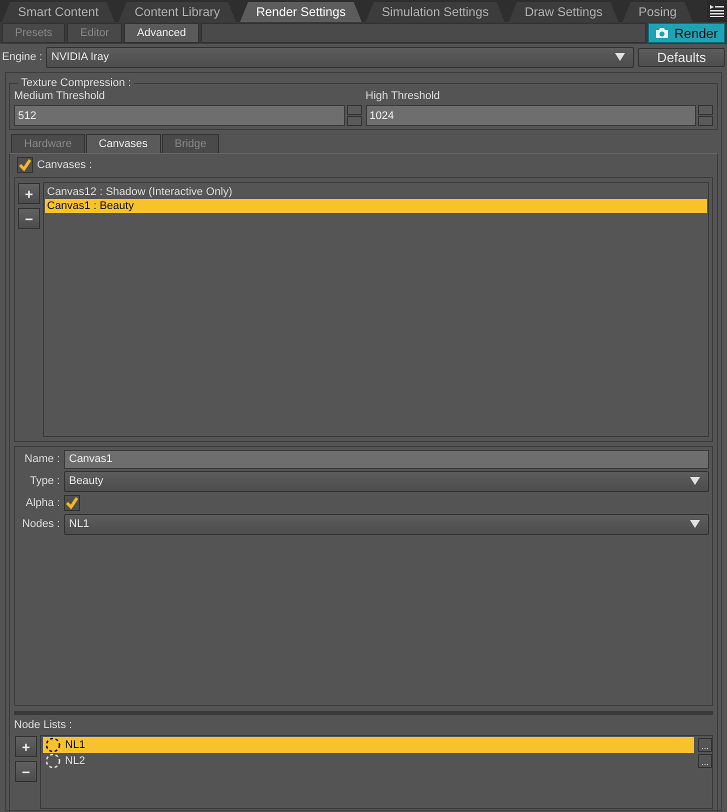  What do you see at coordinates (60, 96) in the screenshot?
I see `field-label: Medium Threshold` at bounding box center [60, 96].